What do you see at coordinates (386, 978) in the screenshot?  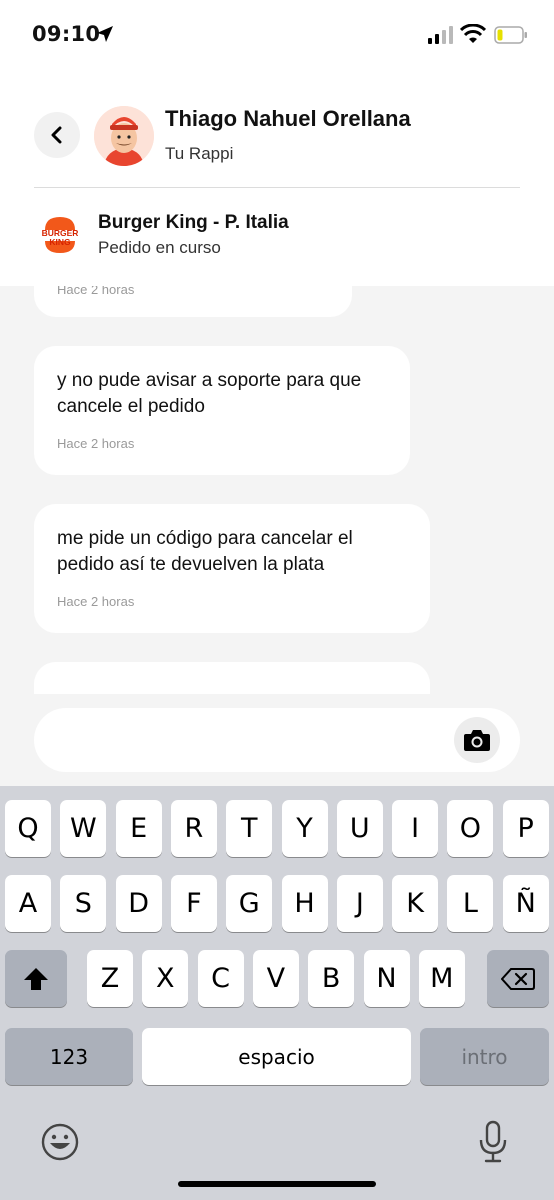 I see `key-n: N` at bounding box center [386, 978].